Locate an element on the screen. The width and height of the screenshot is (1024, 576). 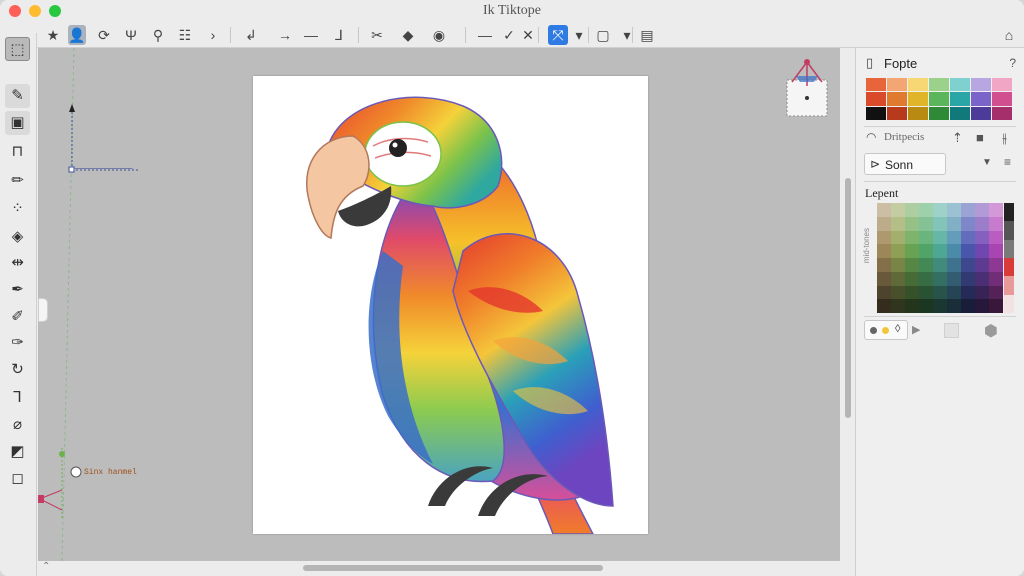
swatch-square-icon is located at coordinates (951, 330).